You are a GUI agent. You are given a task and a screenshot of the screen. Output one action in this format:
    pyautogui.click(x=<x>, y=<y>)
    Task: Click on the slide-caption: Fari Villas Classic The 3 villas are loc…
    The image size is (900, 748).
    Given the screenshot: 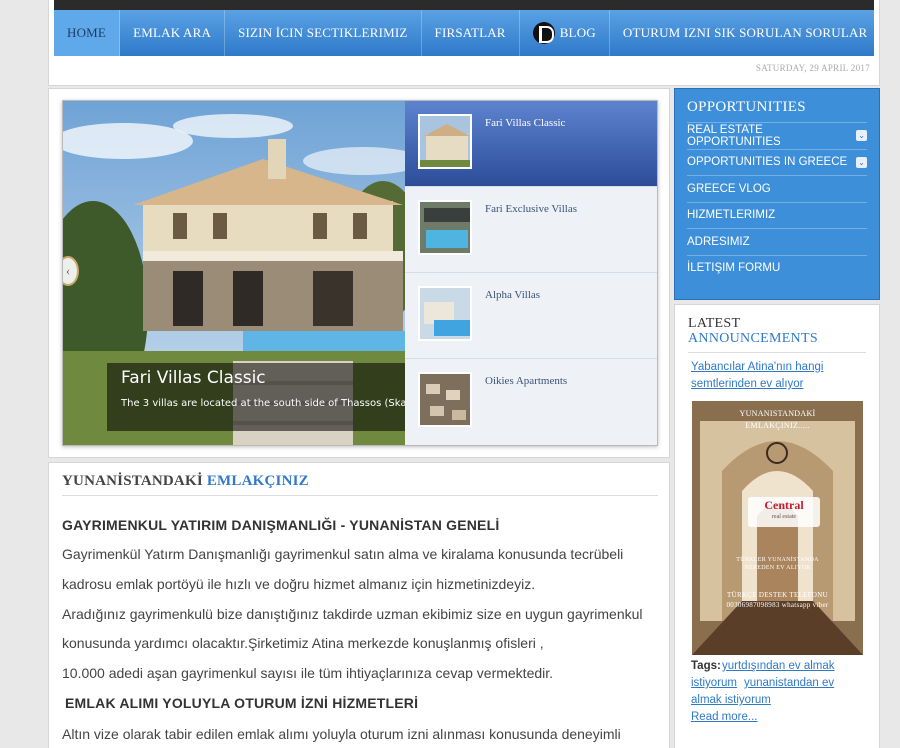 What is the action you would take?
    pyautogui.click(x=256, y=397)
    